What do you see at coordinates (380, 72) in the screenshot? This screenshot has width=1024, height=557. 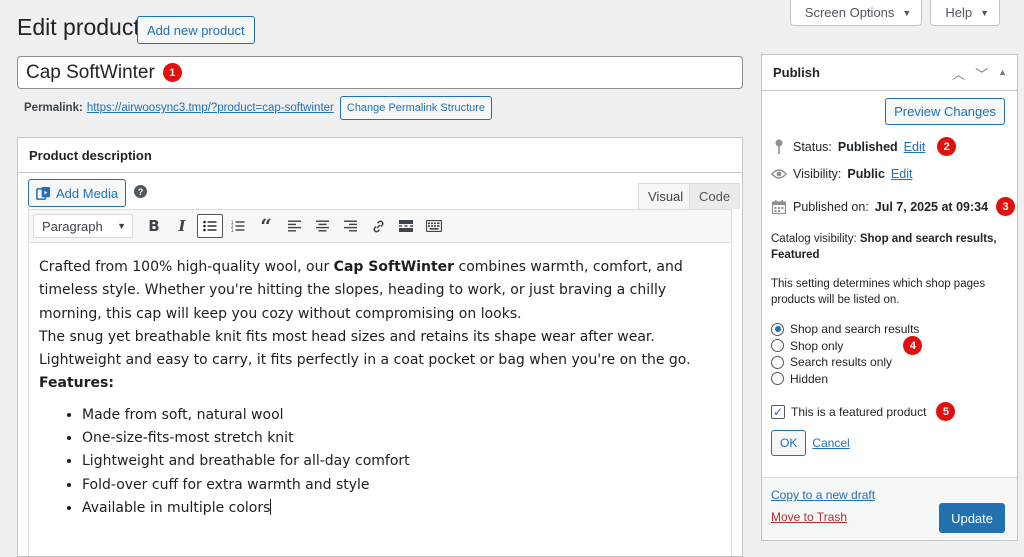 I see `product-title-input: Cap SoftWinter 1` at bounding box center [380, 72].